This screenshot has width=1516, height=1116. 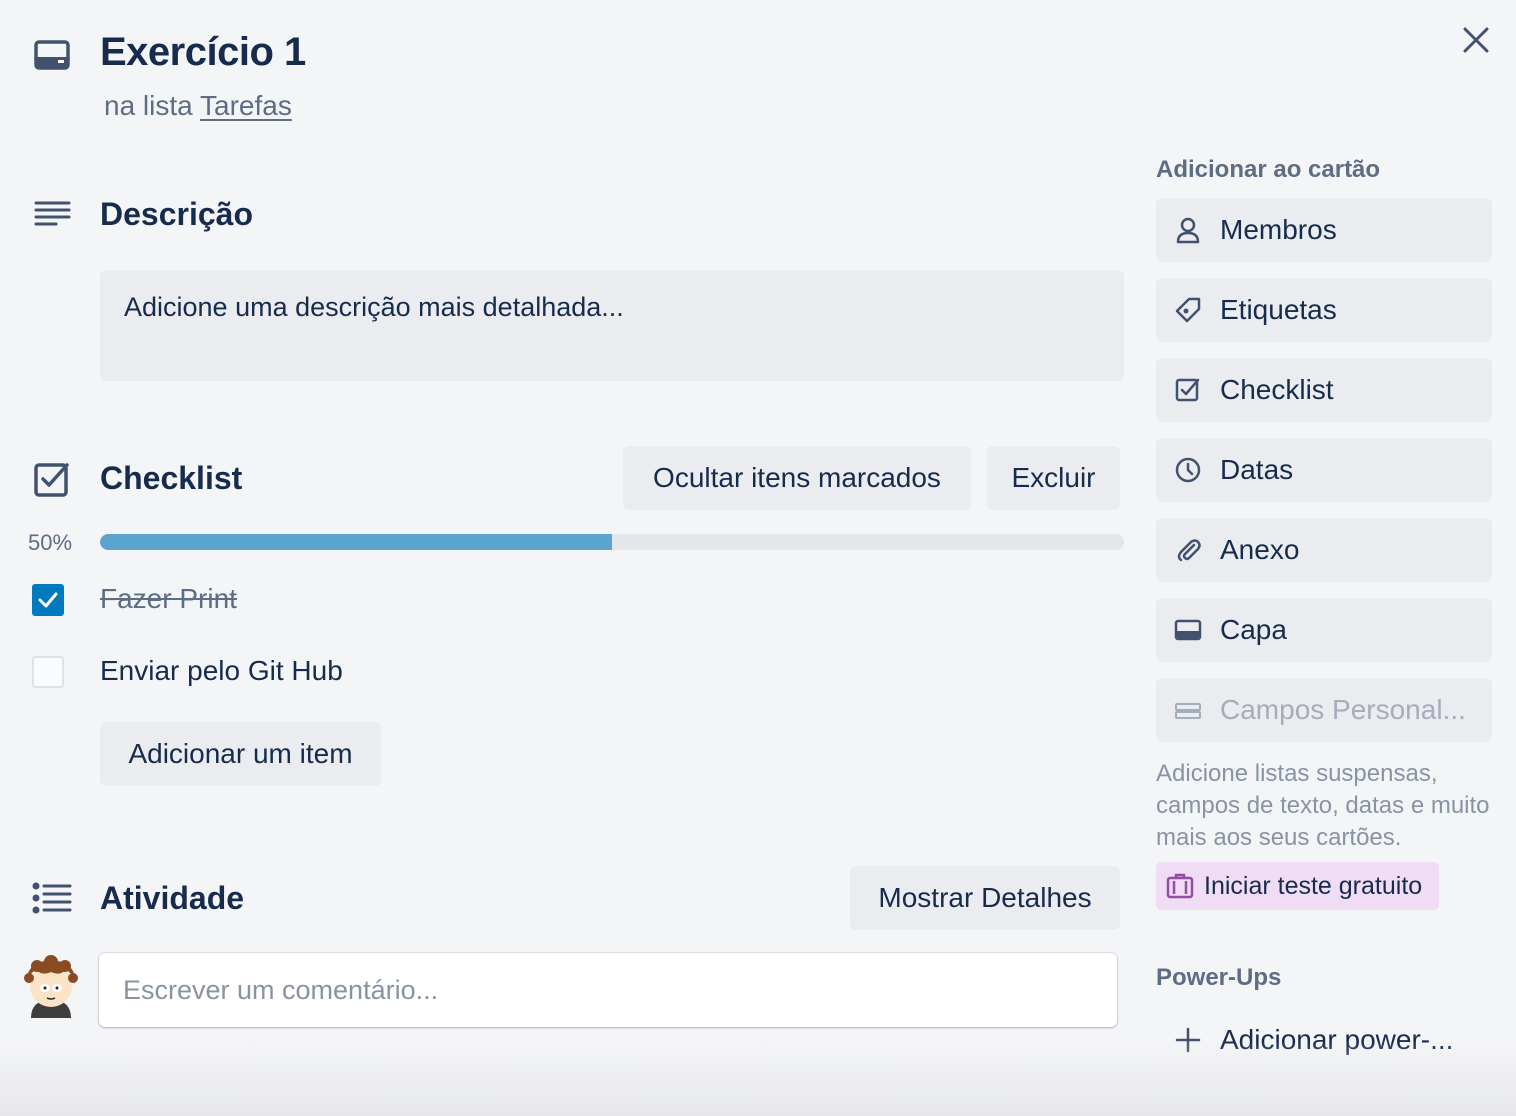 I want to click on card-icon, so click(x=52, y=55).